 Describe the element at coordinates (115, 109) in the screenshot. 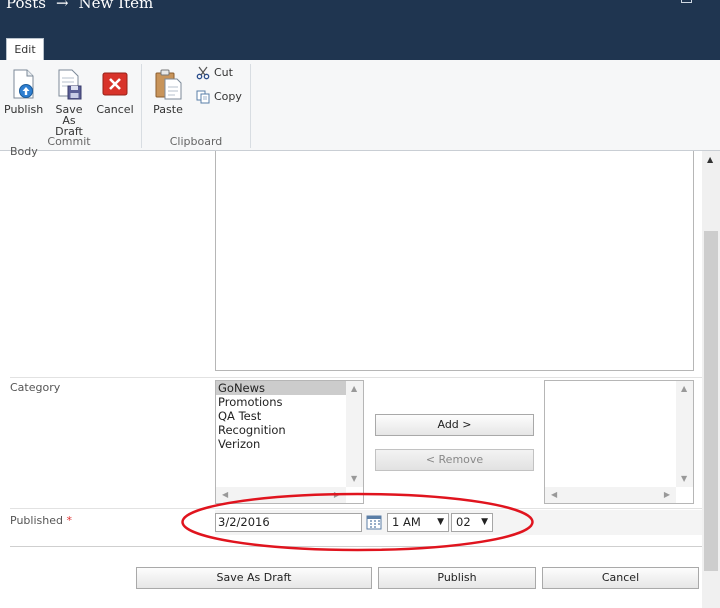

I see `cancel-ribbon-label: Cancel` at that location.